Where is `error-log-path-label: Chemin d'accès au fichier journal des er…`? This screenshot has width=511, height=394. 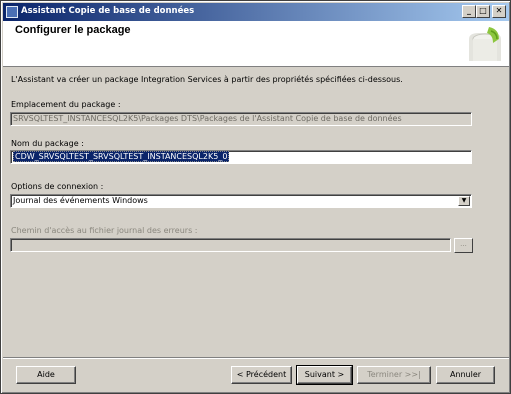 error-log-path-label: Chemin d'accès au fichier journal des er… is located at coordinates (104, 230).